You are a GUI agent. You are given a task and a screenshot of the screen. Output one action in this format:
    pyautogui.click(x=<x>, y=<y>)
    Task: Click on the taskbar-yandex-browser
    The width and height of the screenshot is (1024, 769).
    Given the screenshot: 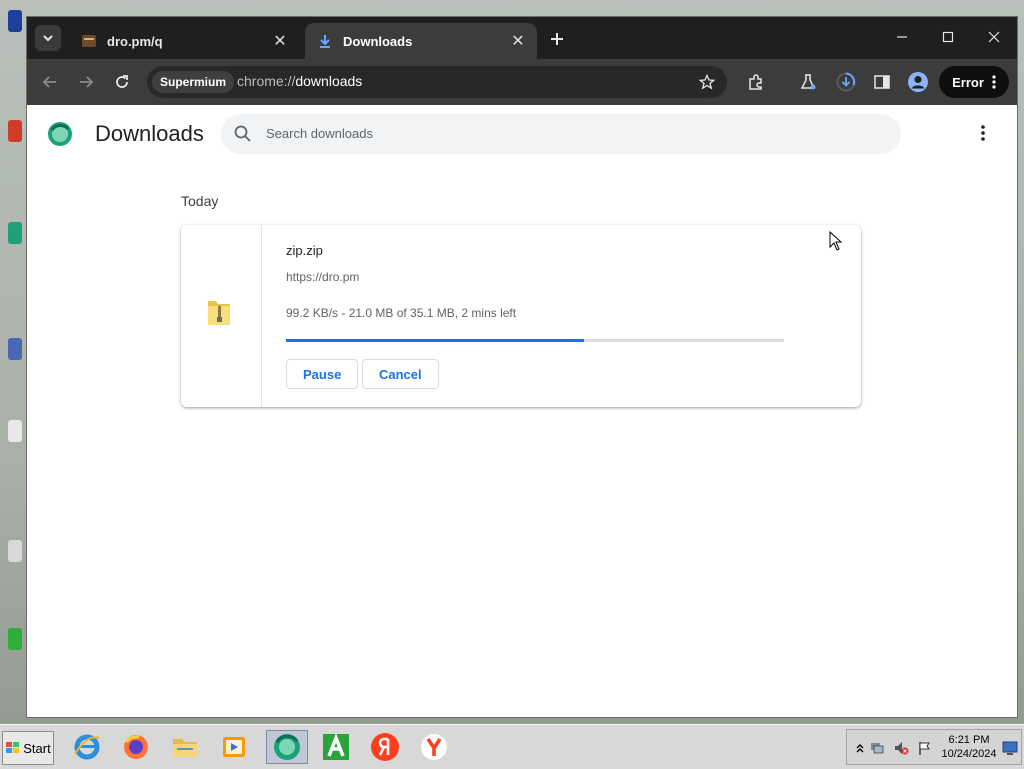 What is the action you would take?
    pyautogui.click(x=434, y=747)
    